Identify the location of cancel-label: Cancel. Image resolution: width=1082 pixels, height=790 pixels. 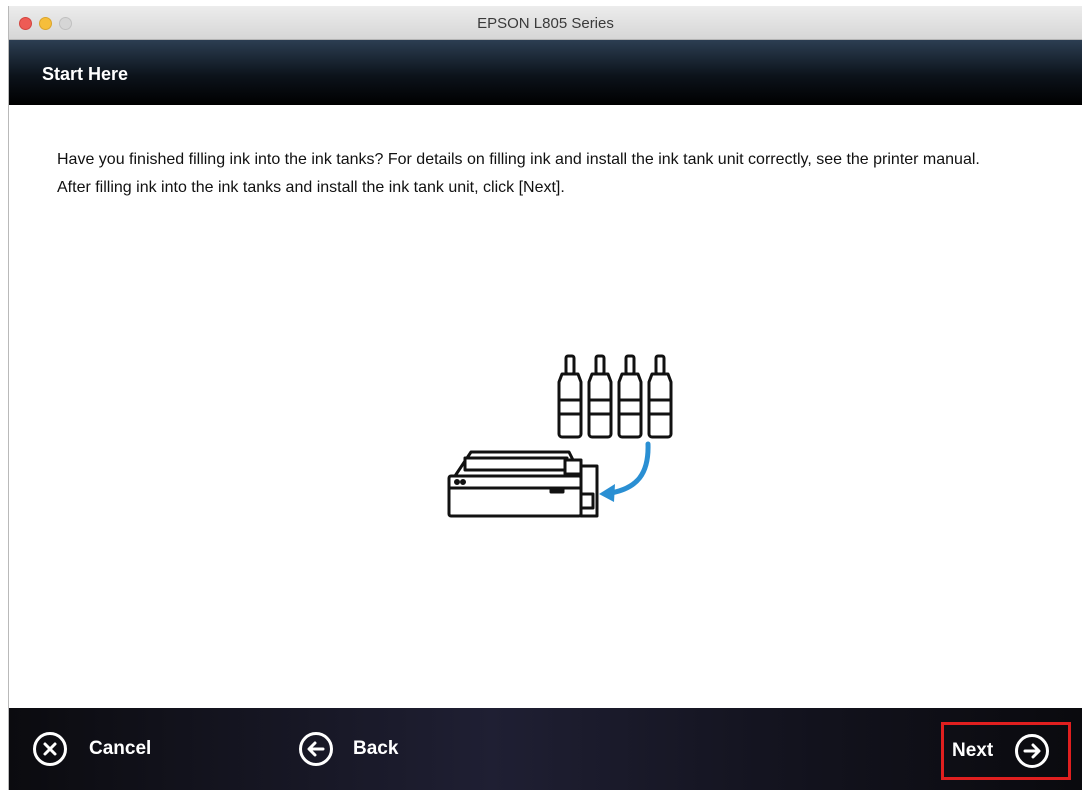
(120, 748).